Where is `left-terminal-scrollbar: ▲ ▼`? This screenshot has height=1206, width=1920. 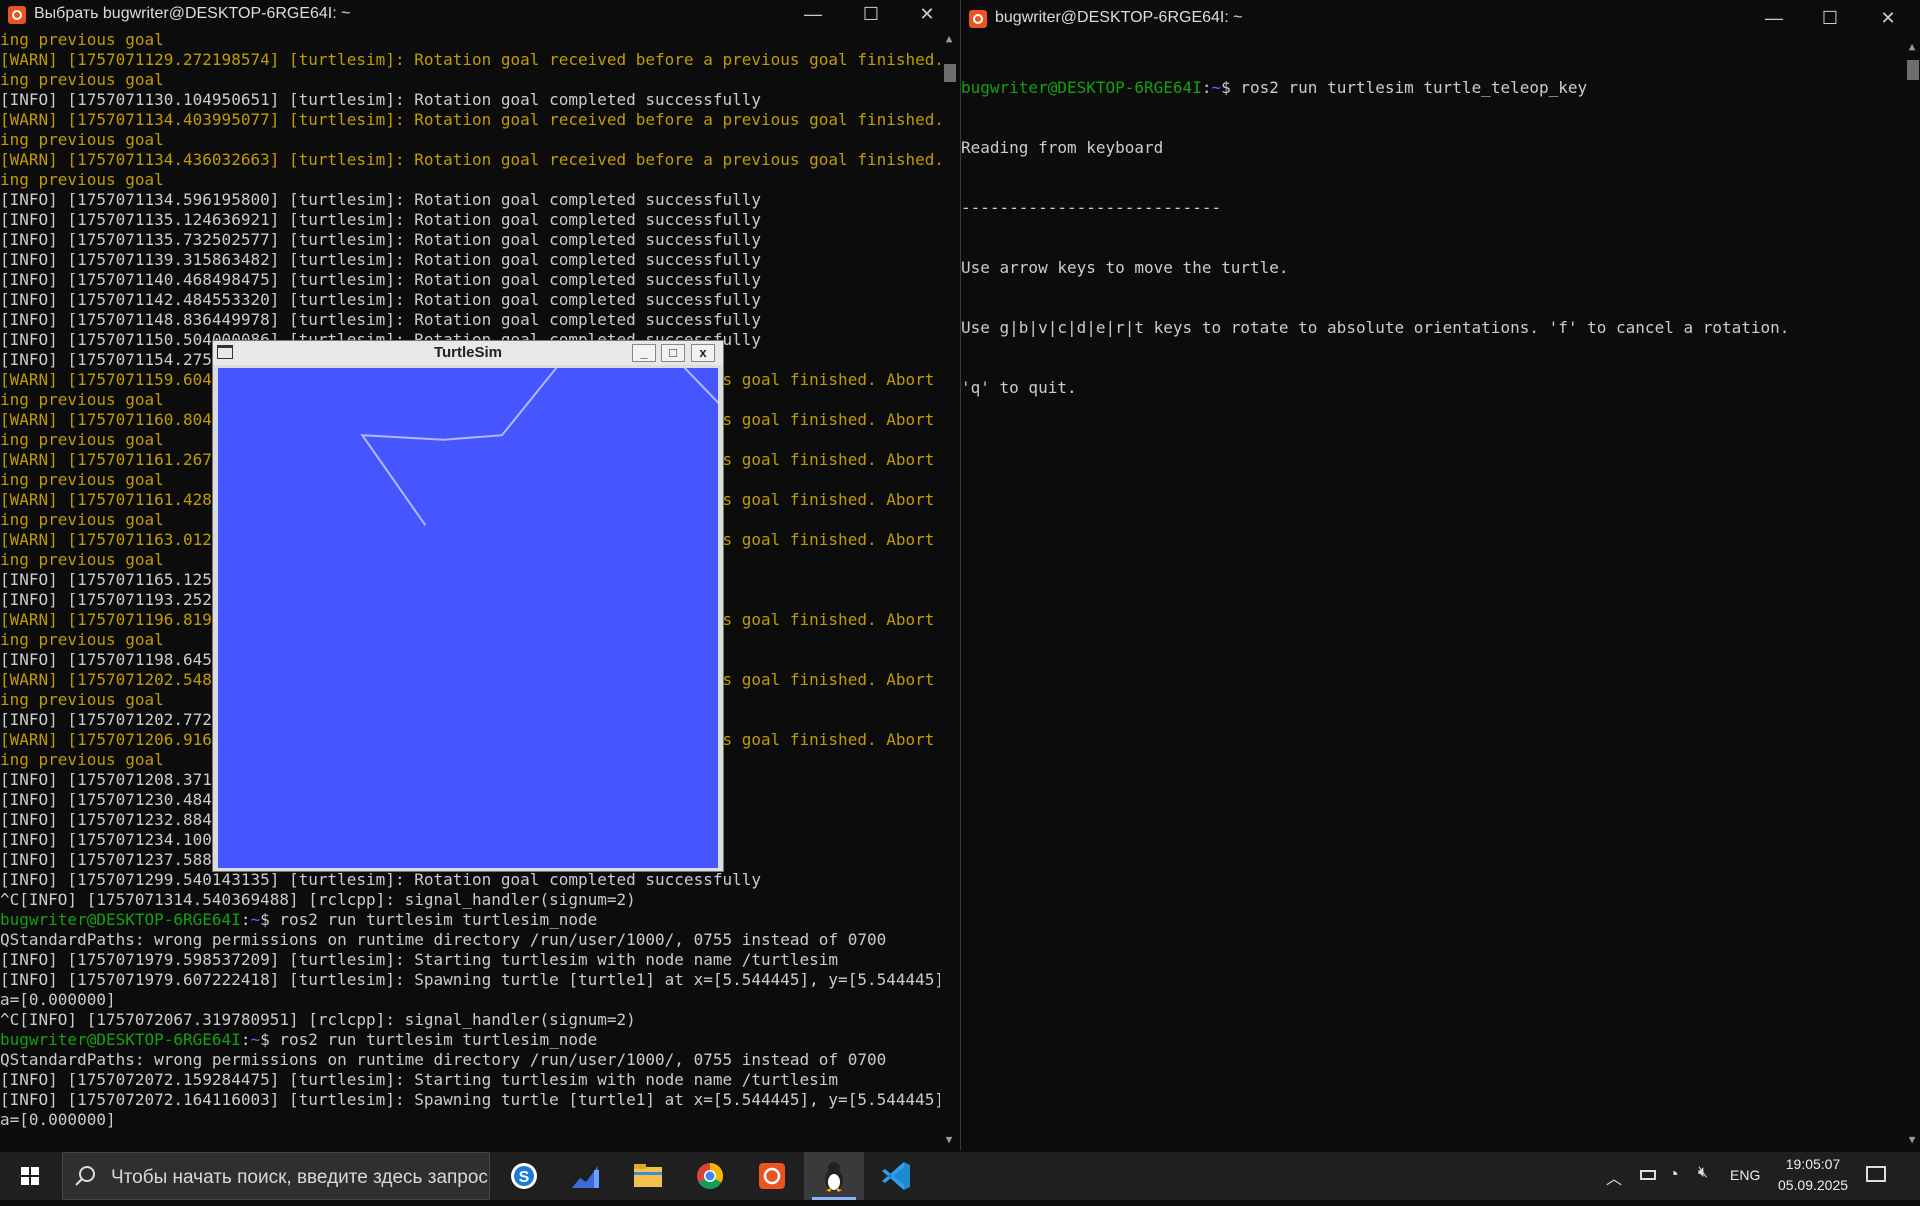
left-terminal-scrollbar: ▲ ▼ is located at coordinates (949, 590).